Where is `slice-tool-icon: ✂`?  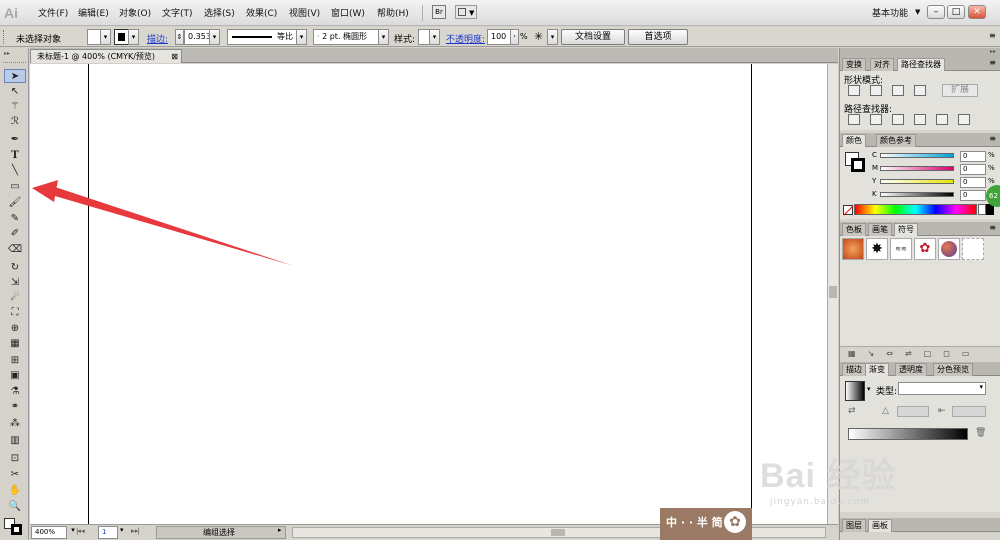 slice-tool-icon: ✂ is located at coordinates (15, 475).